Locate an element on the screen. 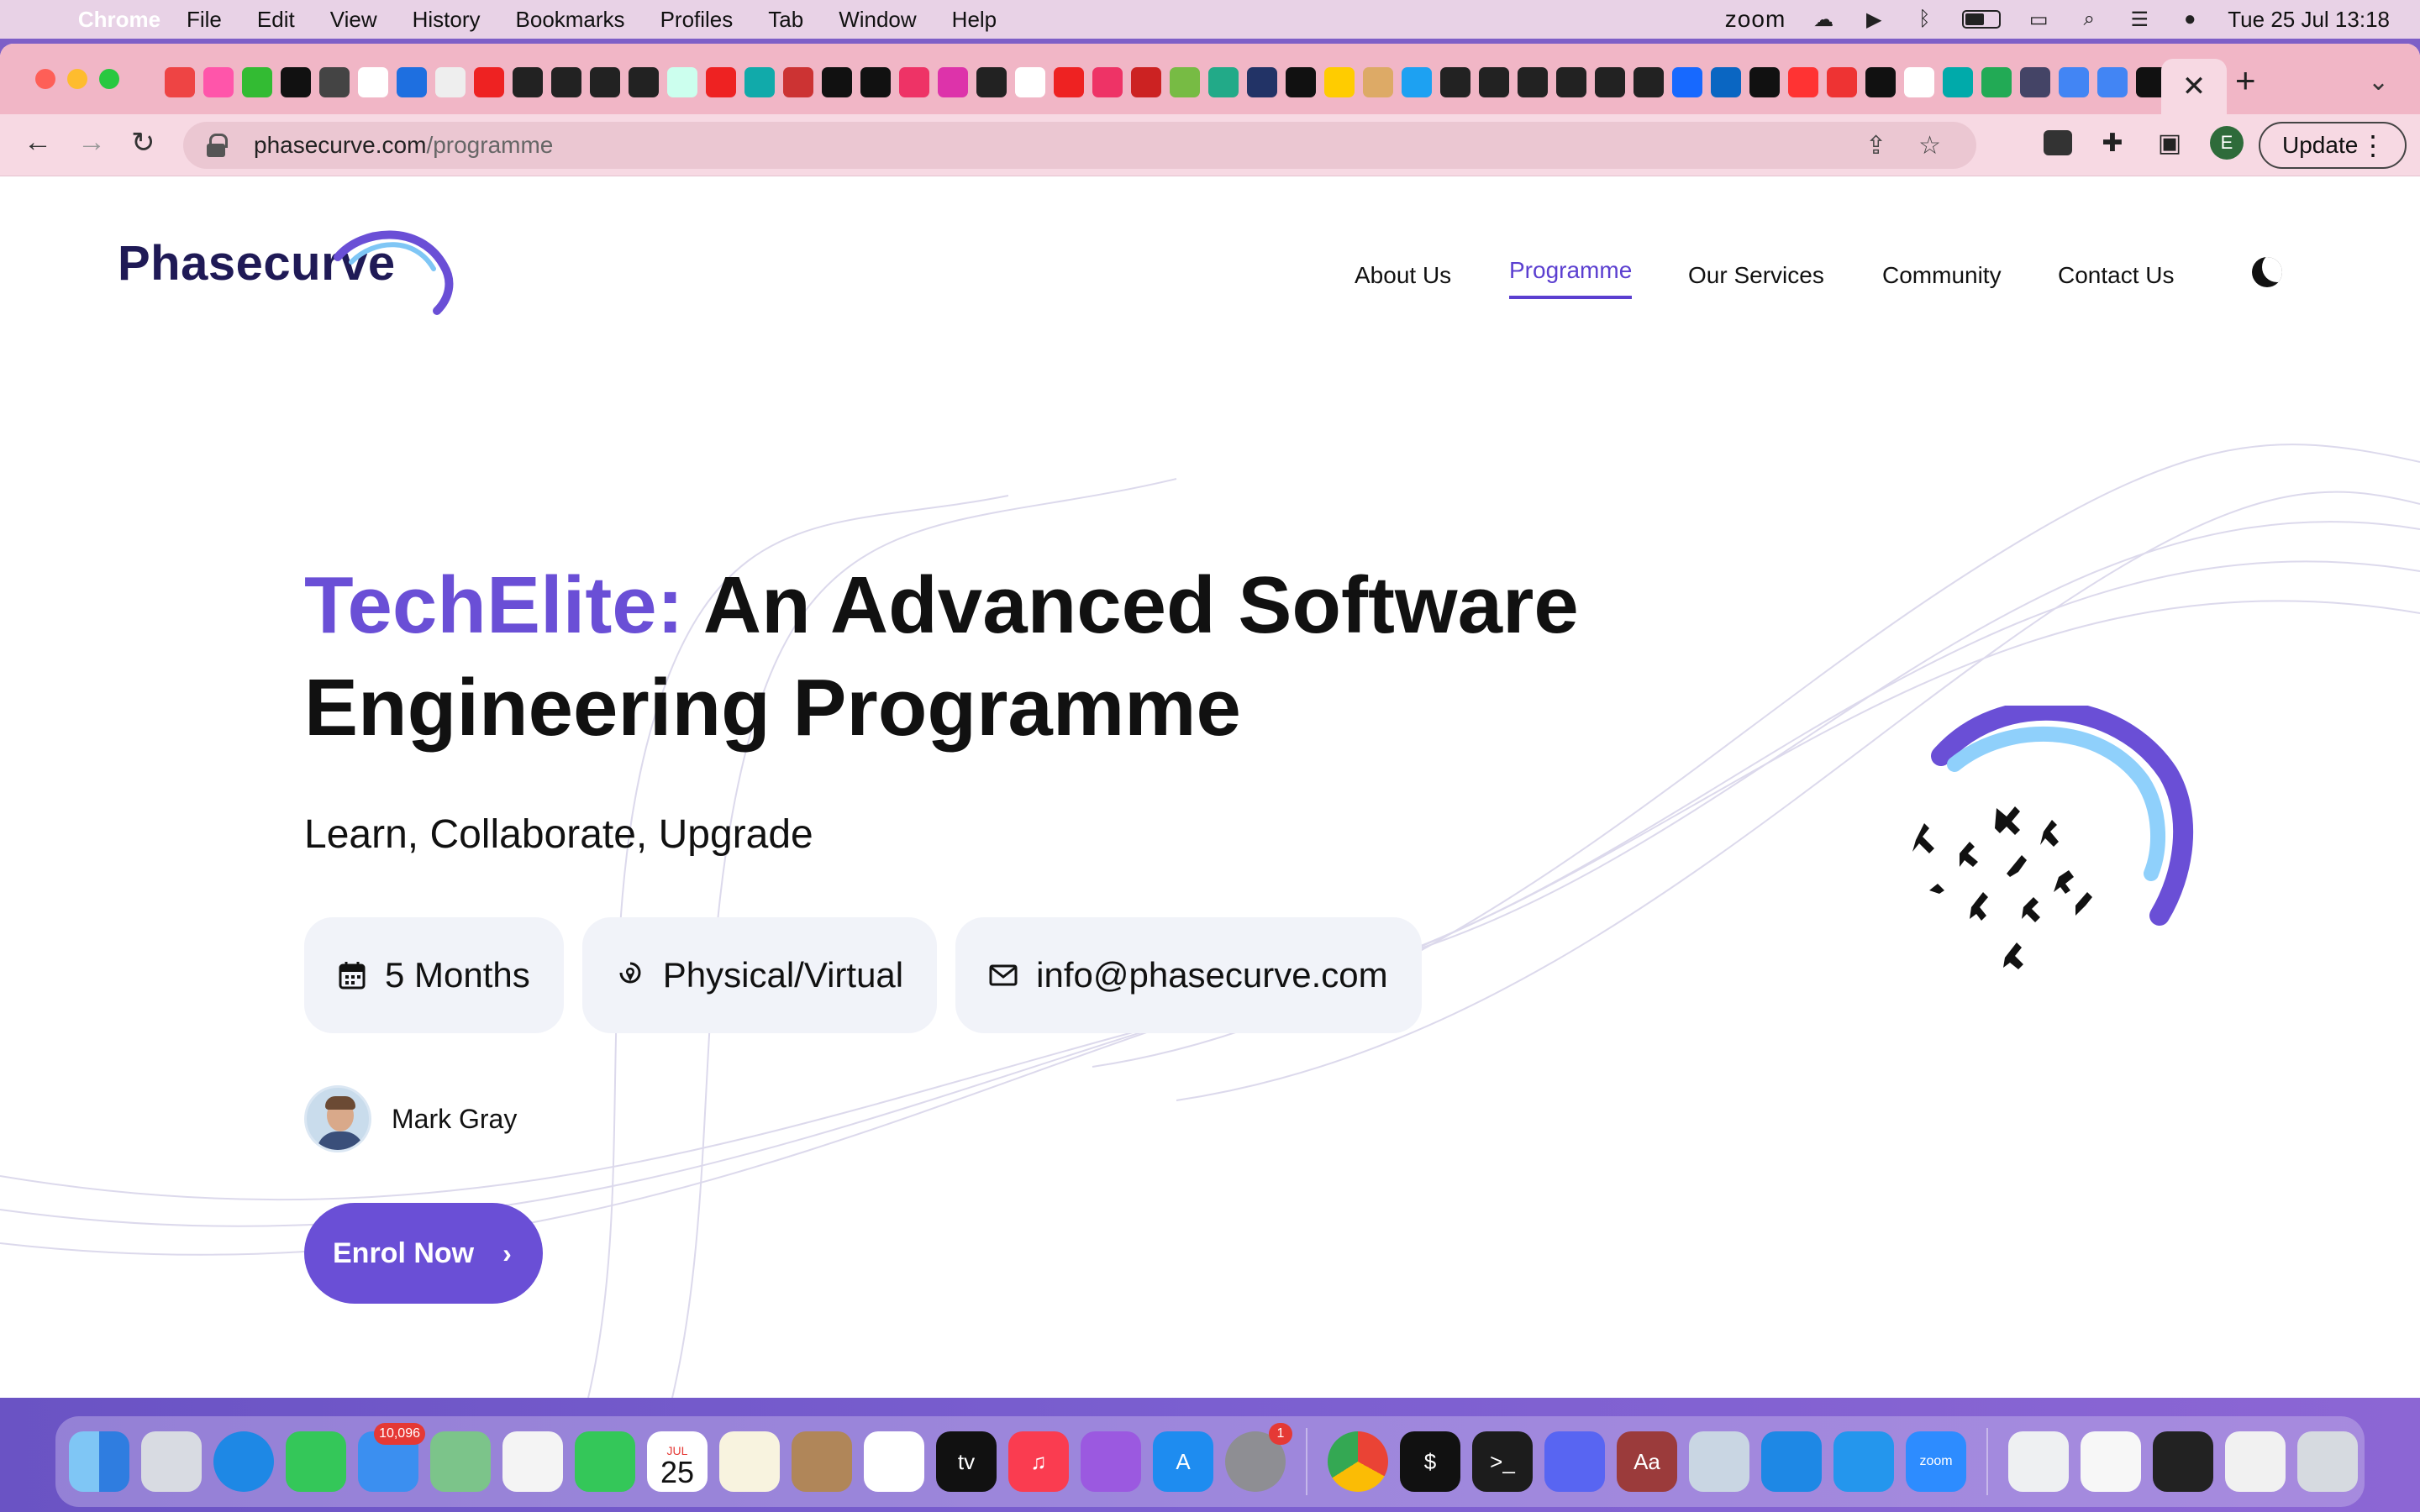 This screenshot has width=2420, height=1512. podcasts-icon is located at coordinates (1111, 1461).